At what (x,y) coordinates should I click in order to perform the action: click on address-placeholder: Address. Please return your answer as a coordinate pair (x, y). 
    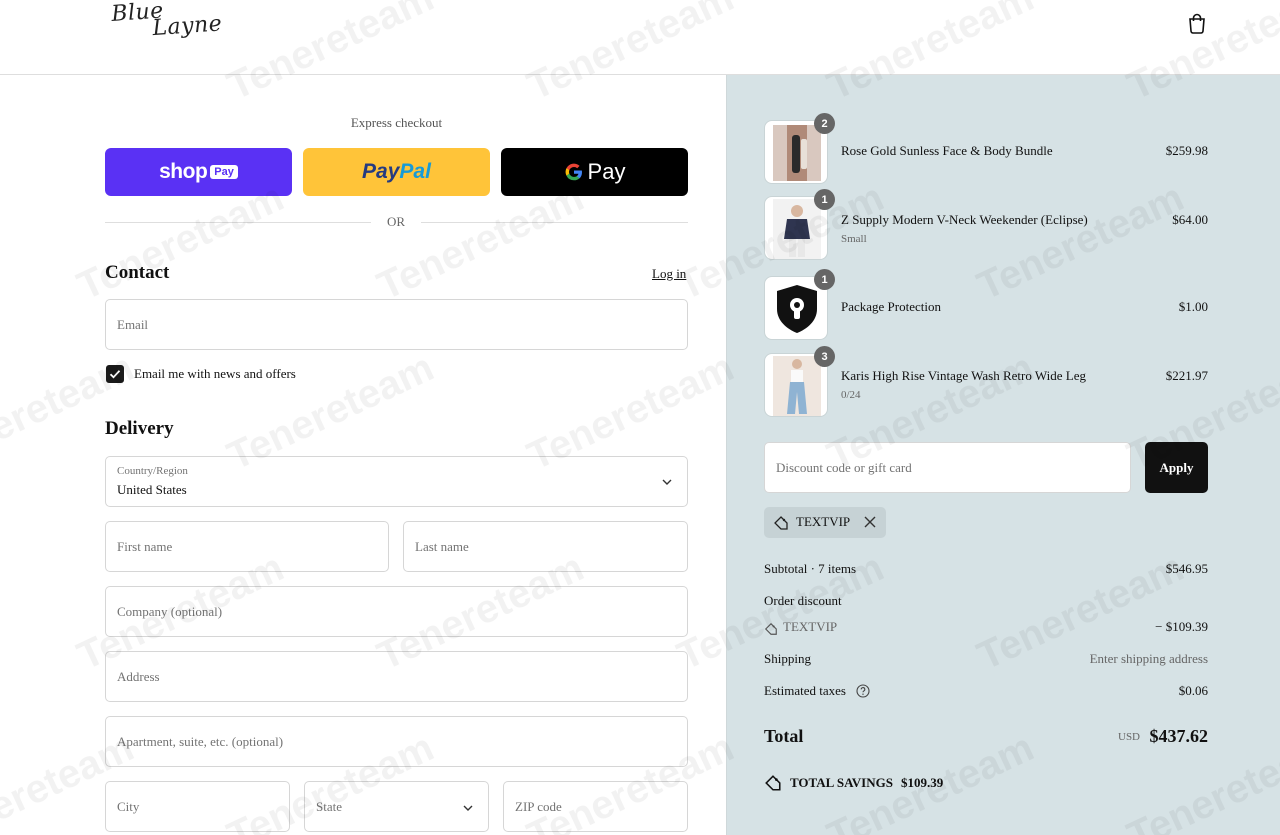
    Looking at the image, I should click on (138, 676).